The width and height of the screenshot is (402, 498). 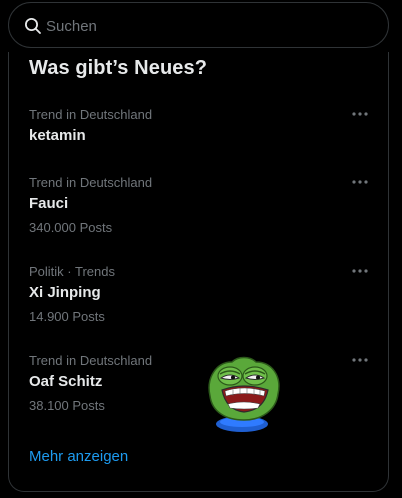 What do you see at coordinates (57, 135) in the screenshot?
I see `trend-name: ketamin` at bounding box center [57, 135].